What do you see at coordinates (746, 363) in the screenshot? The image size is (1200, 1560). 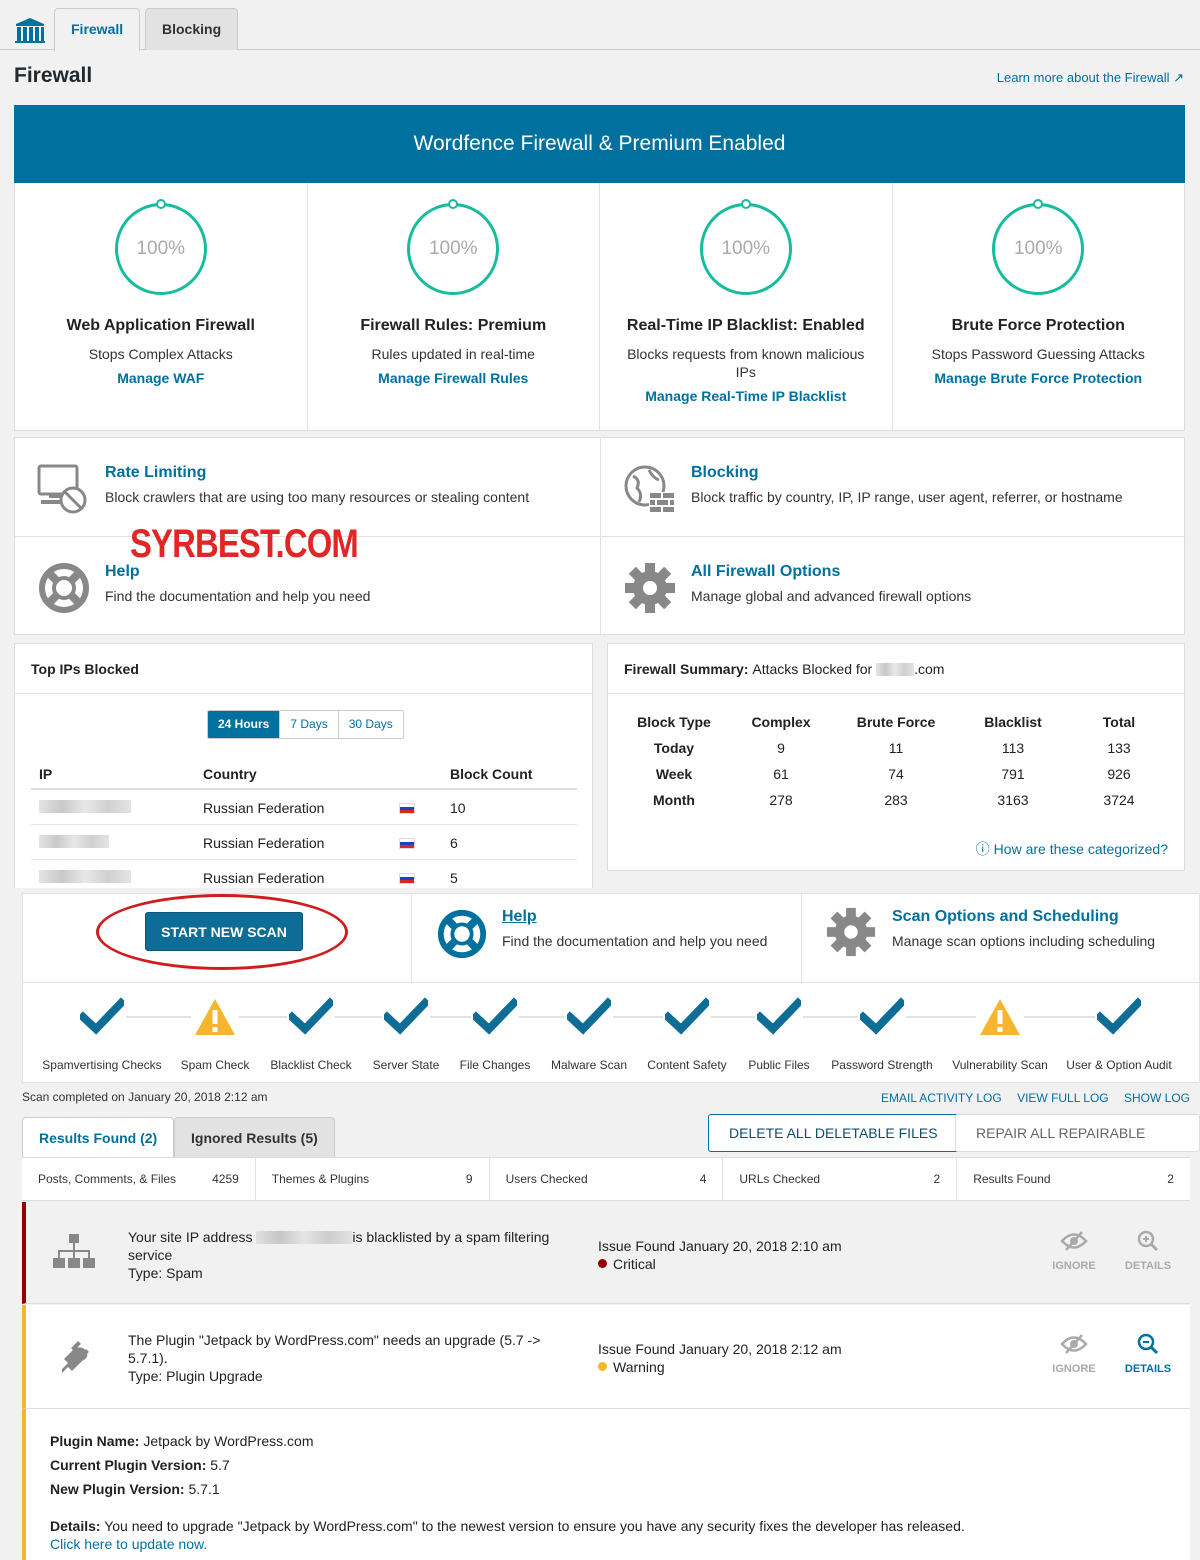 I see `feature-desc: Blocks requests from known malicious IPs` at bounding box center [746, 363].